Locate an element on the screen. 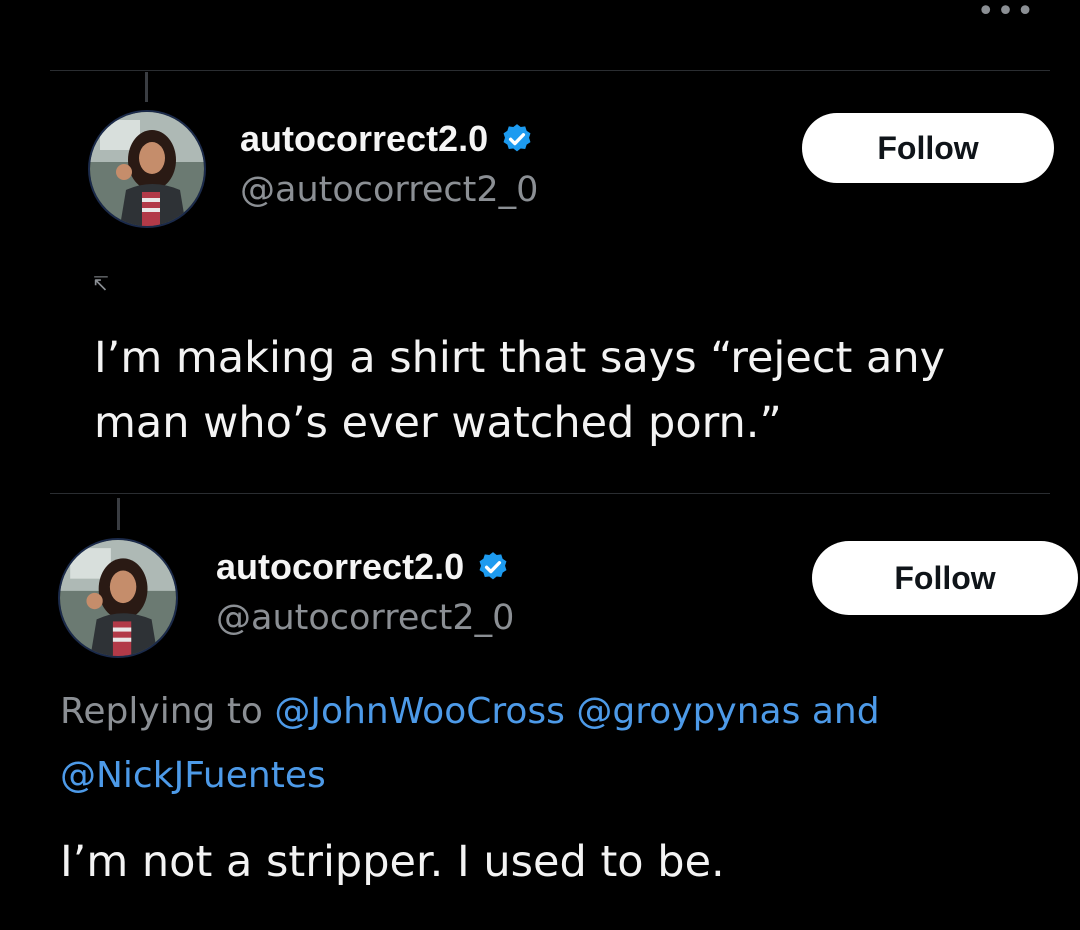 This screenshot has height=930, width=1080. thread-indicator-icon: ↸ is located at coordinates (100, 285).